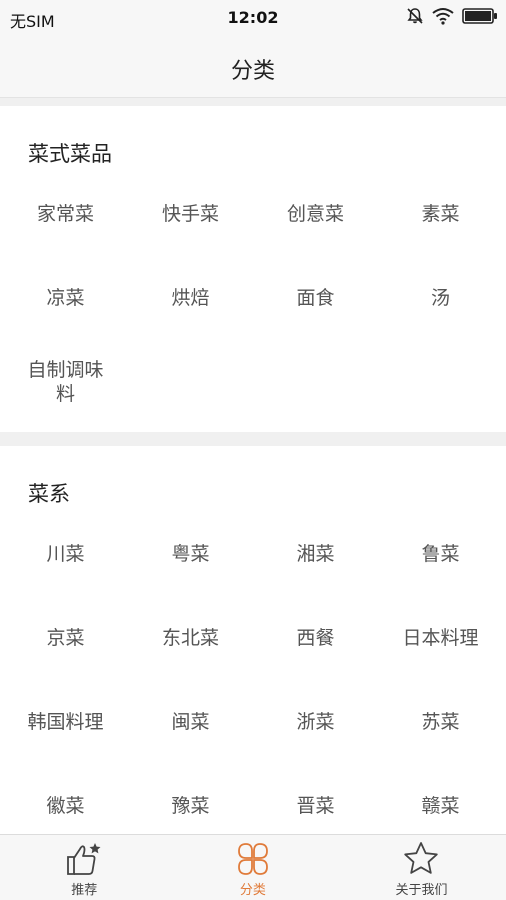  What do you see at coordinates (415, 16) in the screenshot?
I see `bell-muted-icon` at bounding box center [415, 16].